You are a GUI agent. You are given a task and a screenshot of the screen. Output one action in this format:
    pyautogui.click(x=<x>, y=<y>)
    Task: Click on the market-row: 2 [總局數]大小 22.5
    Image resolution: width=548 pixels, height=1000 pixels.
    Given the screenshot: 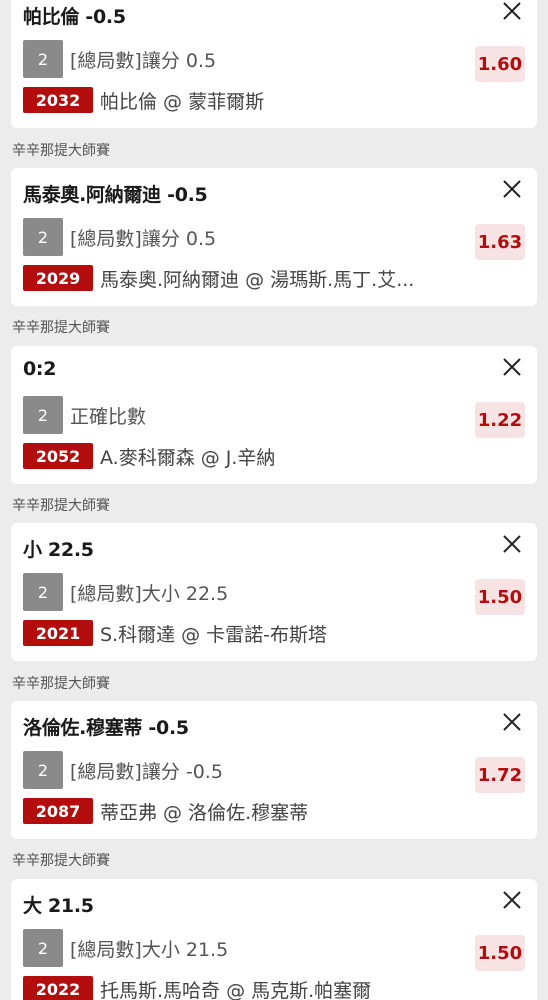 What is the action you would take?
    pyautogui.click(x=125, y=592)
    